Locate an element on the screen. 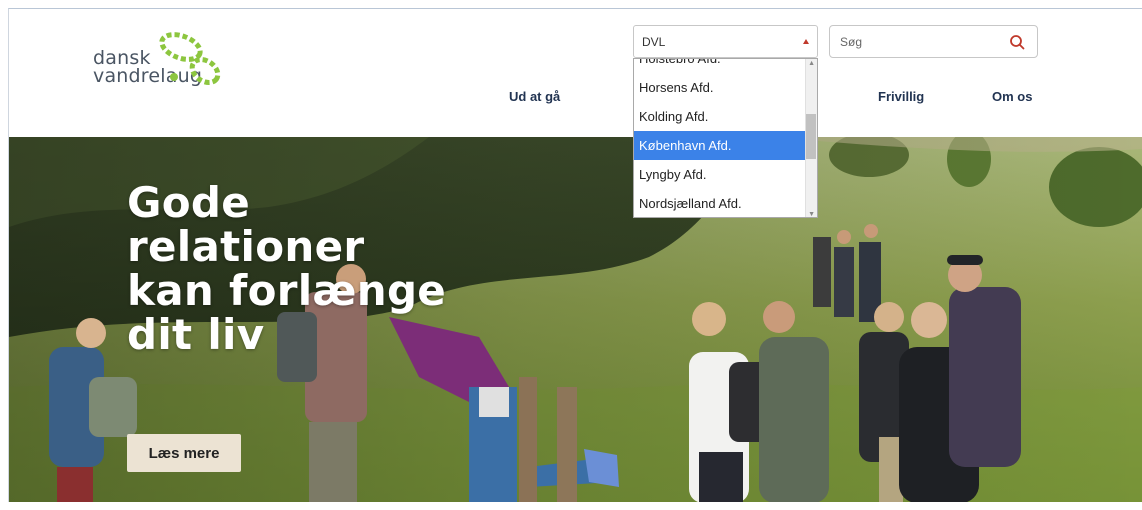  option-kolding: Kolding Afd. is located at coordinates (720, 116).